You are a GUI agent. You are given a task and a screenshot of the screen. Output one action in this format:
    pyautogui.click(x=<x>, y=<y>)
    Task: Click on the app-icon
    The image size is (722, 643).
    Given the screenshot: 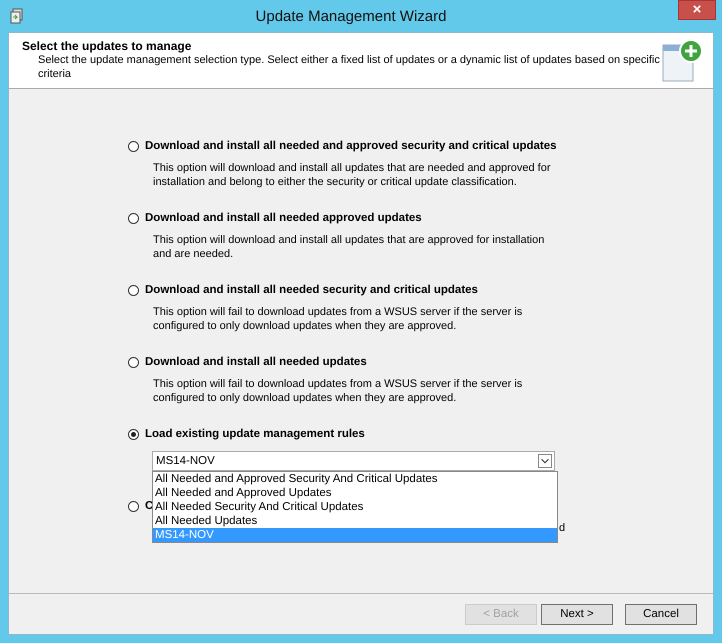 What is the action you would take?
    pyautogui.click(x=17, y=16)
    